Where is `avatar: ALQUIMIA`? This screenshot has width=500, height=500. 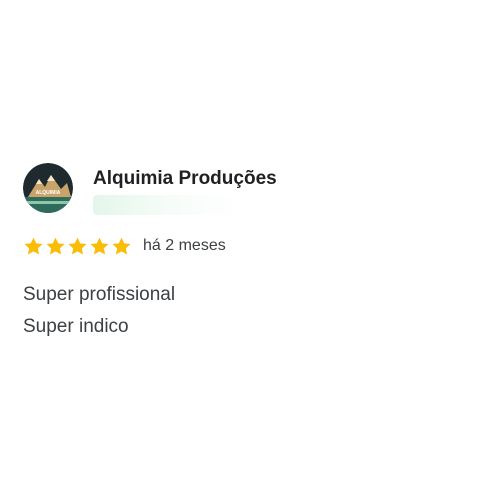
avatar: ALQUIMIA is located at coordinates (48, 188).